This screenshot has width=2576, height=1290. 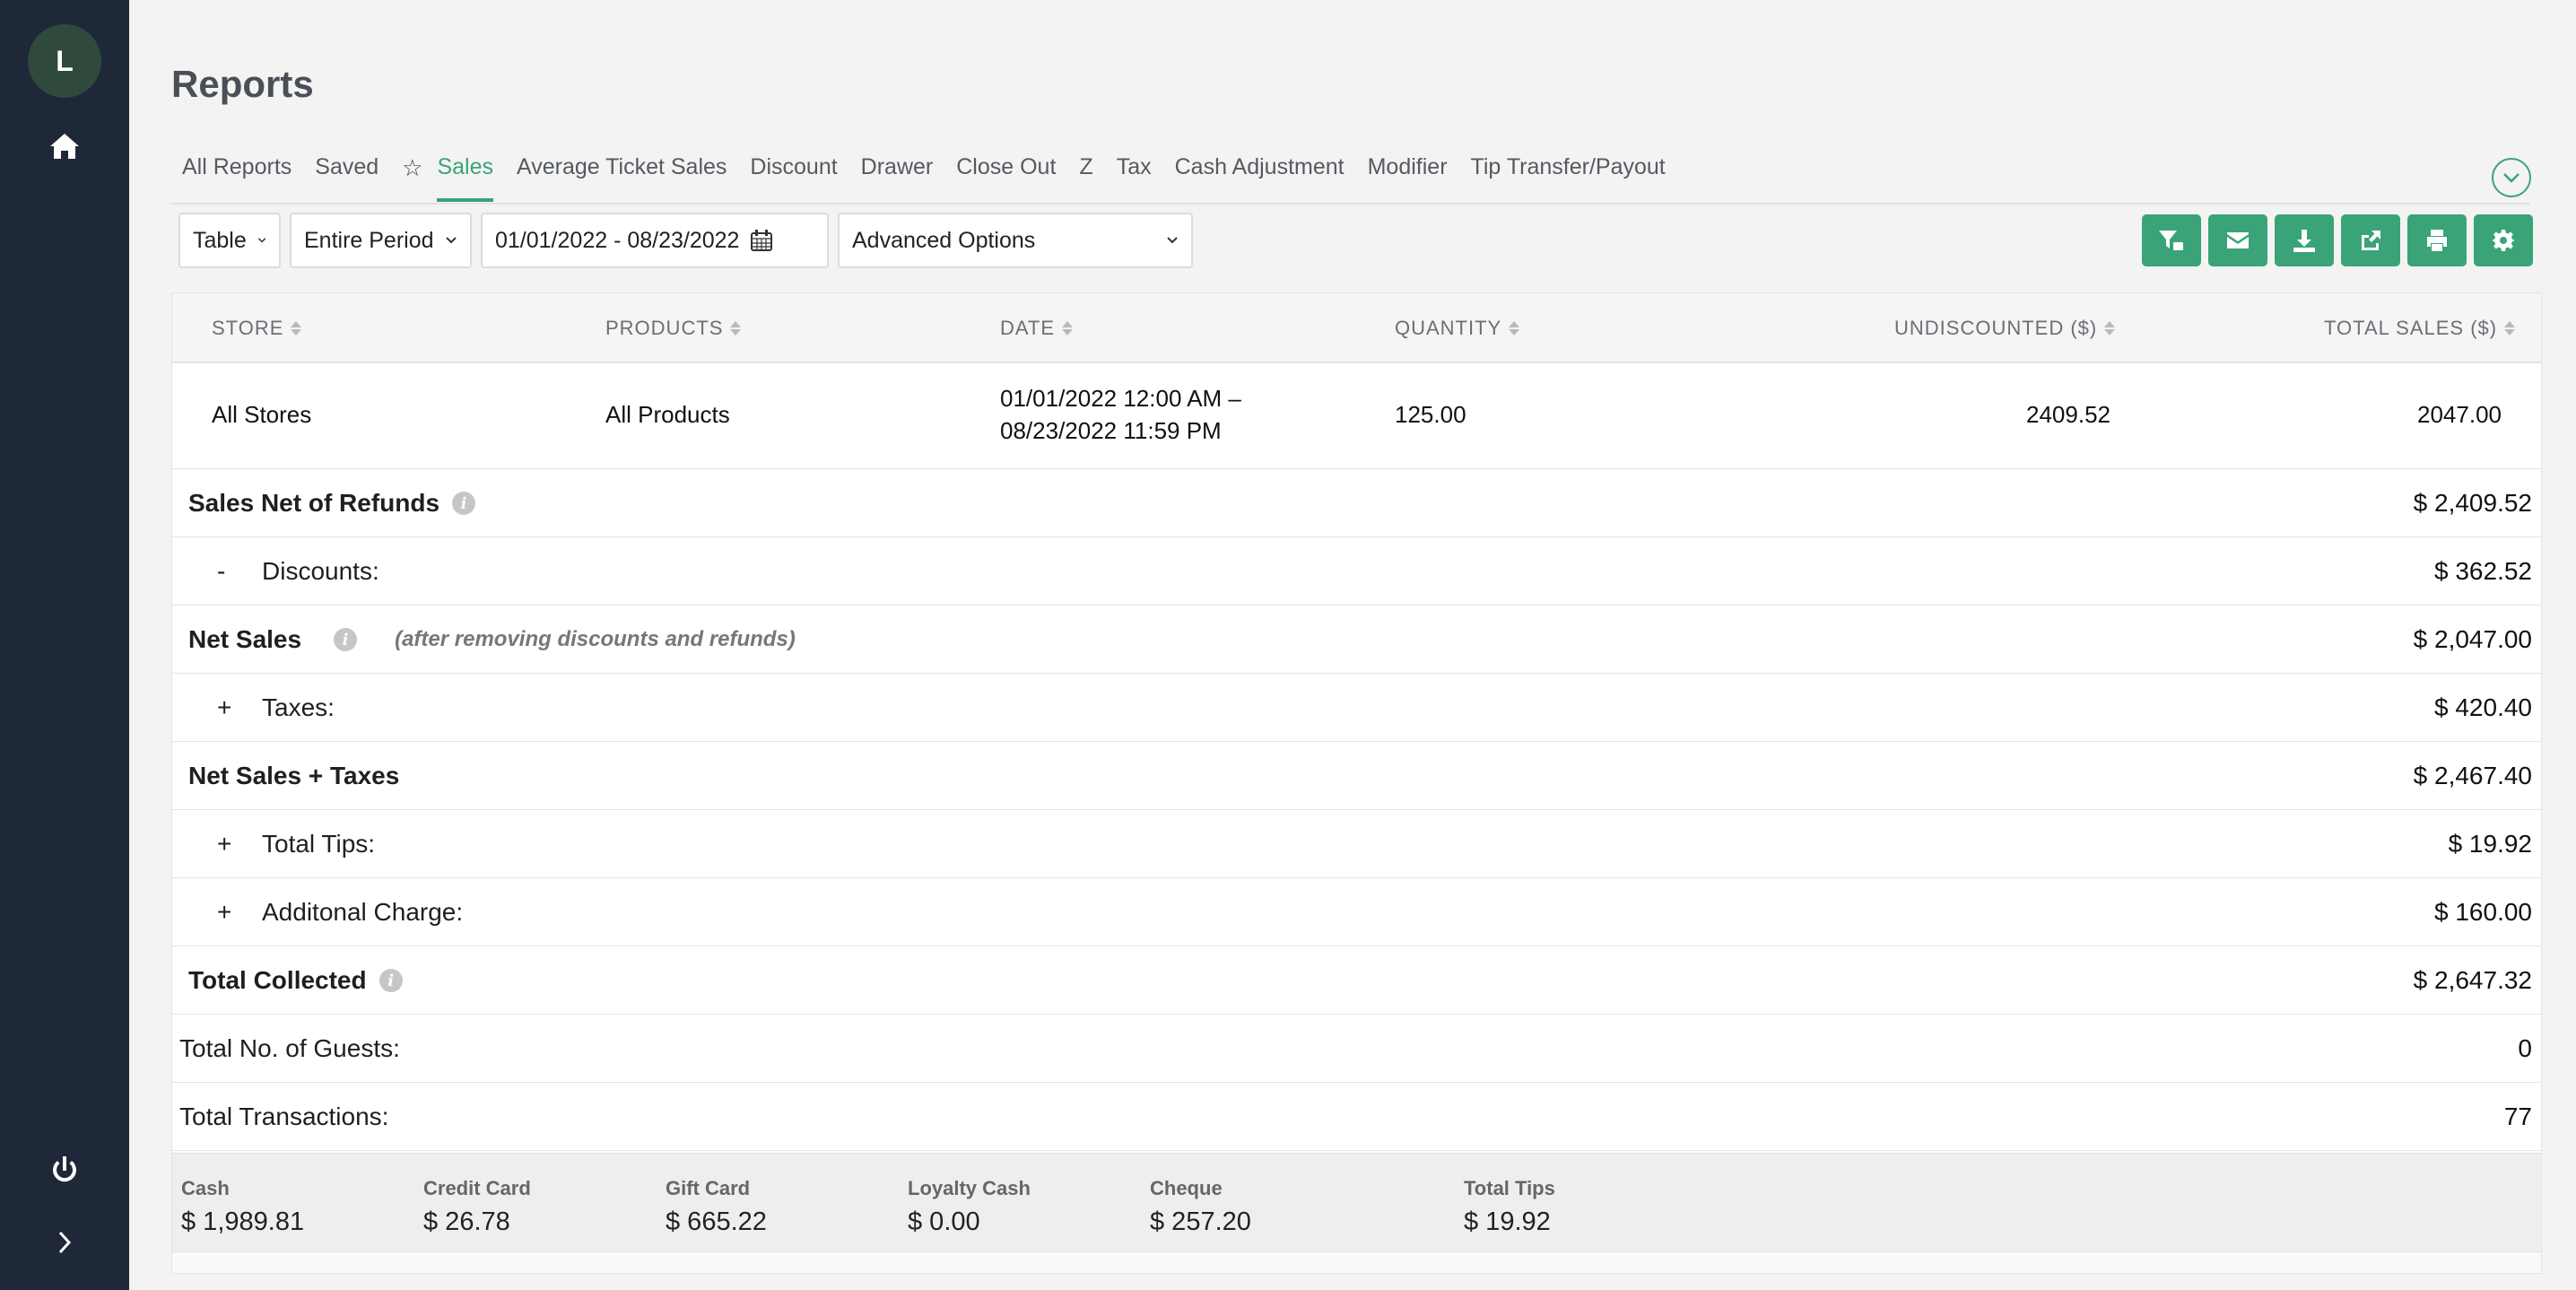 What do you see at coordinates (1430, 414) in the screenshot?
I see `cell-quantity: 125.00` at bounding box center [1430, 414].